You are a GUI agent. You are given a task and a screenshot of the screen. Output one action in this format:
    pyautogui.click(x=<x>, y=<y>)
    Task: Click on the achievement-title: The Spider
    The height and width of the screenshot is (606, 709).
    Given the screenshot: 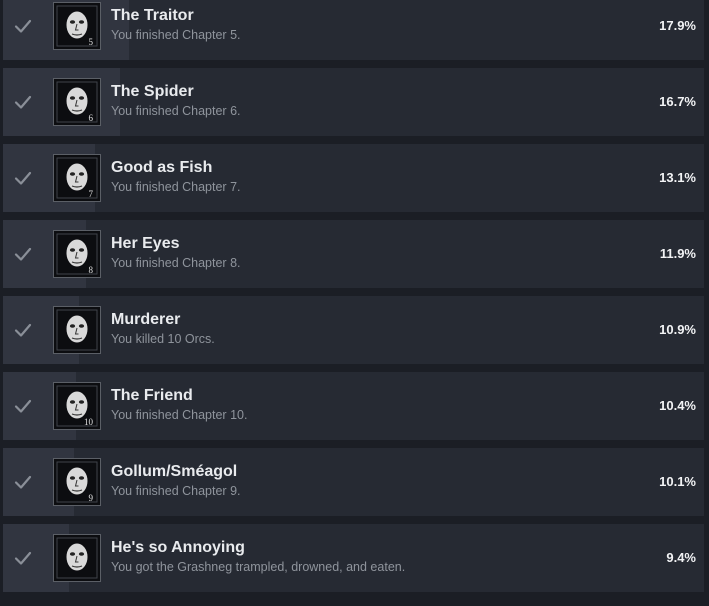 What is the action you would take?
    pyautogui.click(x=152, y=91)
    